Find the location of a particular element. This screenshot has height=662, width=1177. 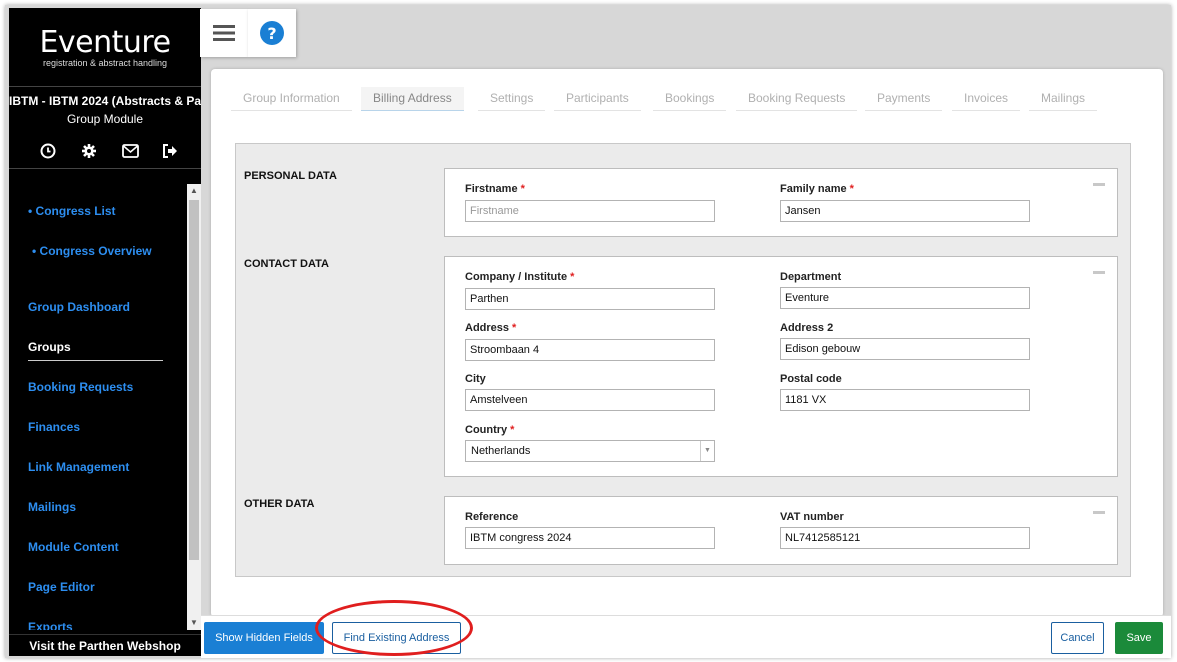

active-indicator is located at coordinates (95, 360).